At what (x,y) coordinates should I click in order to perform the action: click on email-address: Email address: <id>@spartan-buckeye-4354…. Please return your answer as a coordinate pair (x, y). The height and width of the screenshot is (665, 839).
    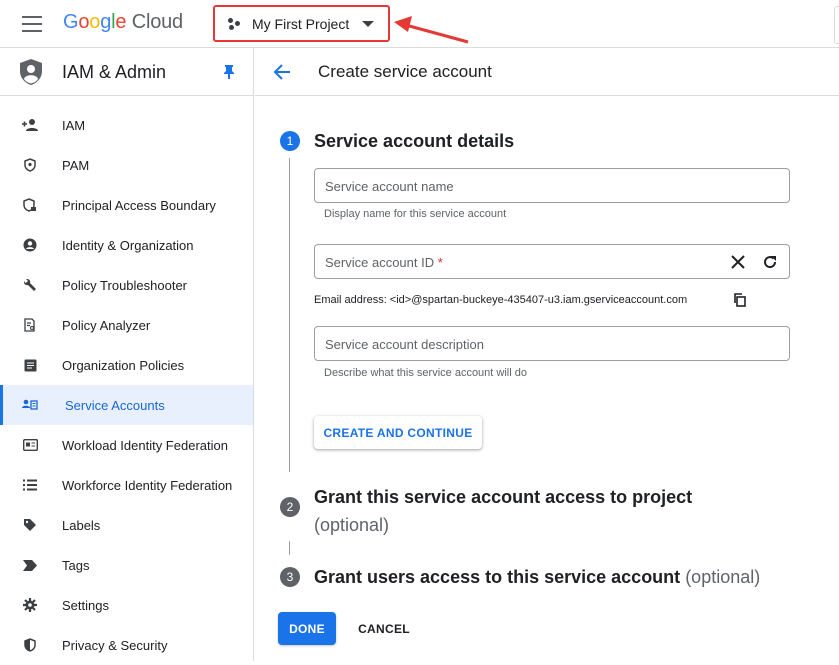
    Looking at the image, I should click on (501, 300).